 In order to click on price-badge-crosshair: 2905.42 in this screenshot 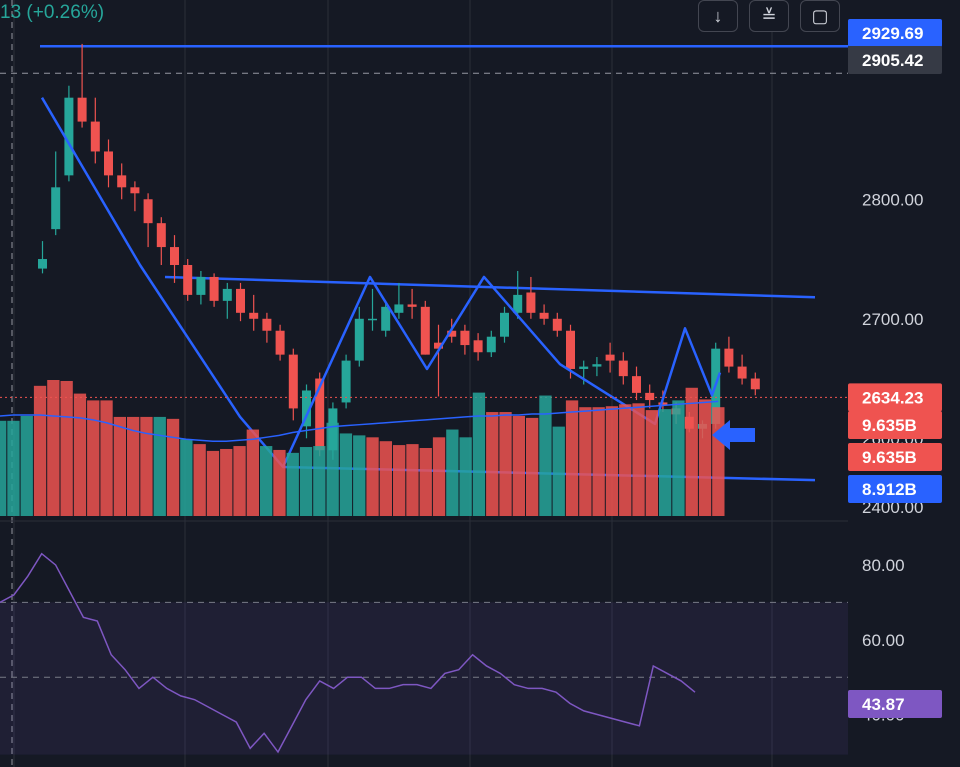, I will do `click(892, 60)`.